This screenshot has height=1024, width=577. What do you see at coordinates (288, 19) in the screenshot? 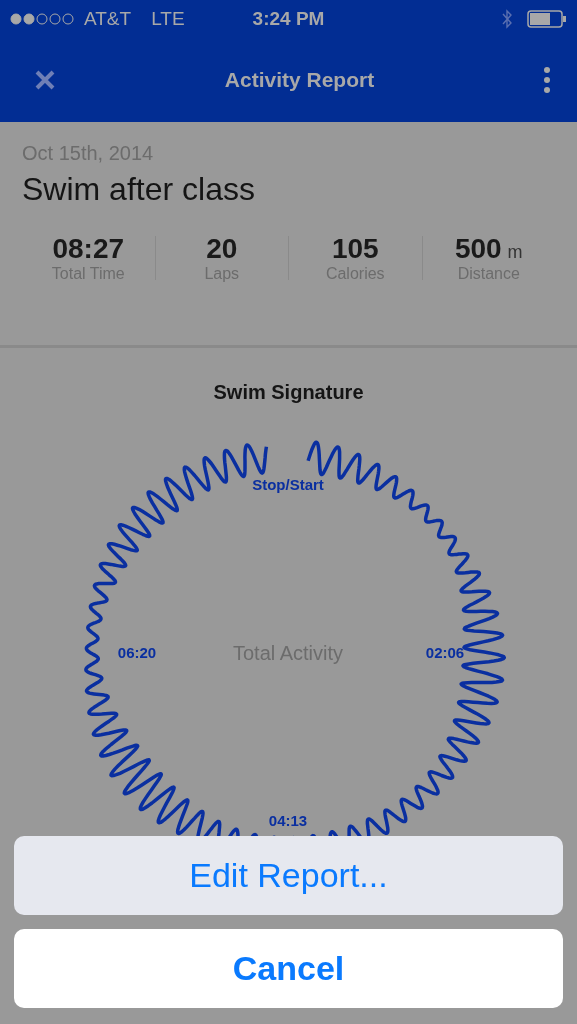
I see `clock: 3:24 PM` at bounding box center [288, 19].